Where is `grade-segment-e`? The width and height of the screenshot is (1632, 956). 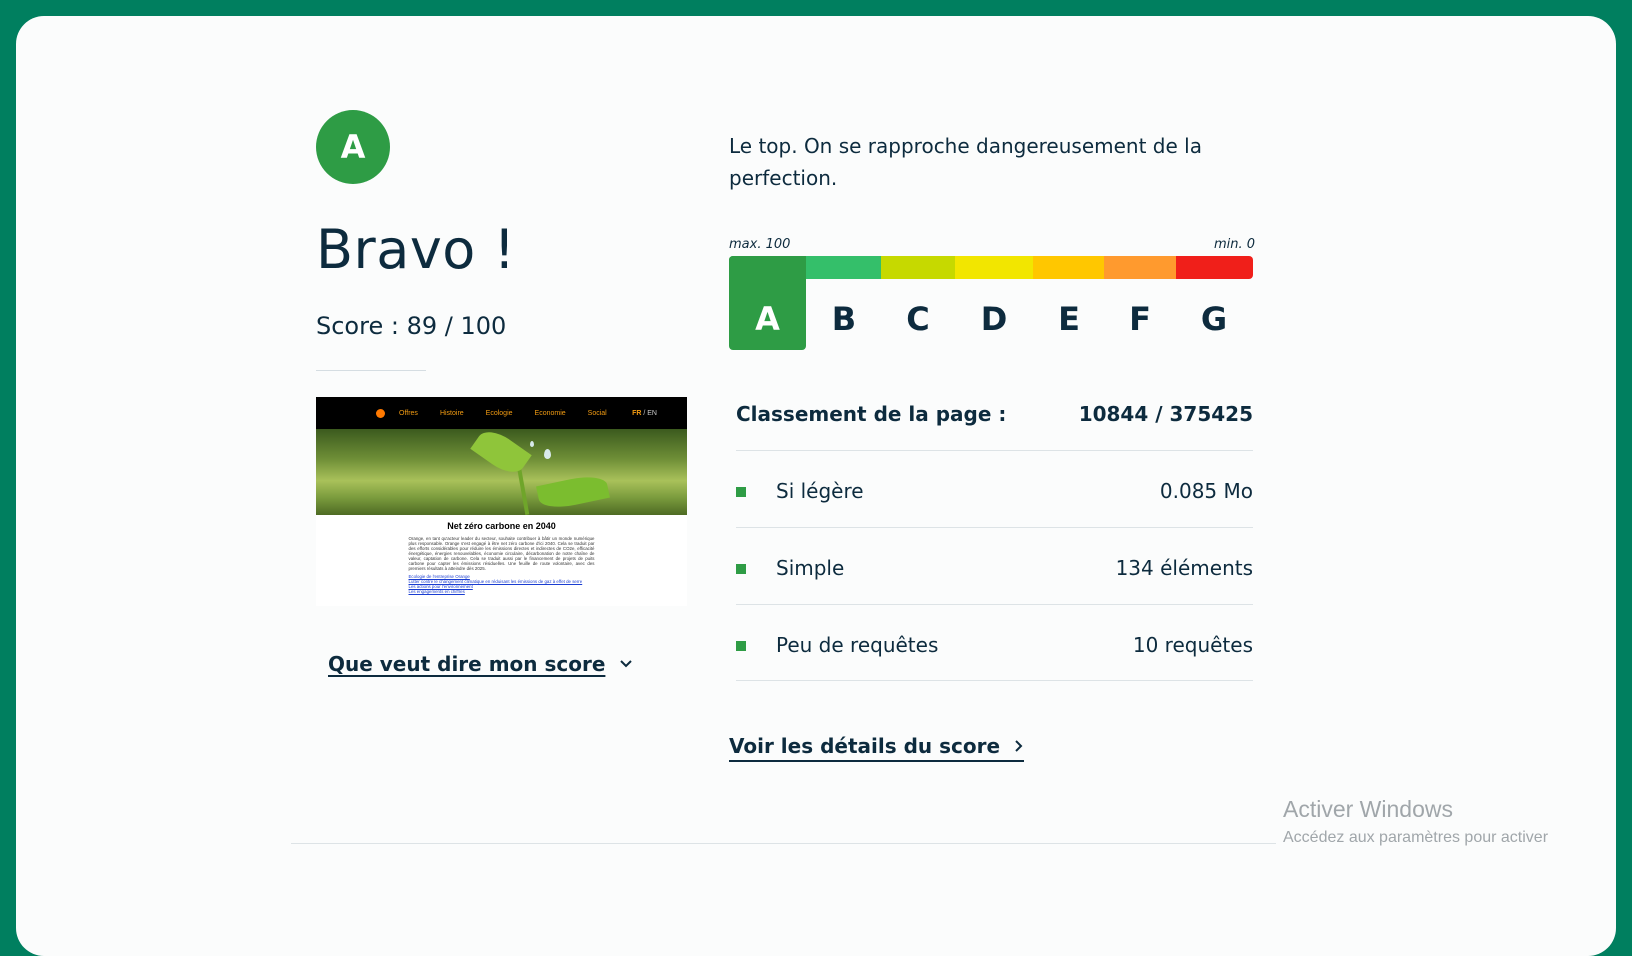 grade-segment-e is located at coordinates (1068, 267).